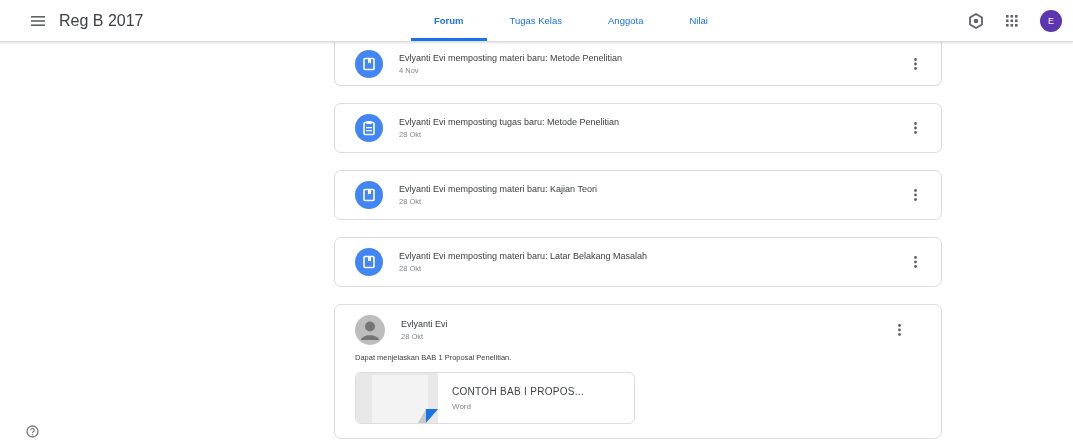 The width and height of the screenshot is (1073, 448). Describe the element at coordinates (495, 398) in the screenshot. I see `attachment-card: CONTOH BAB I PROPOS... Word` at that location.